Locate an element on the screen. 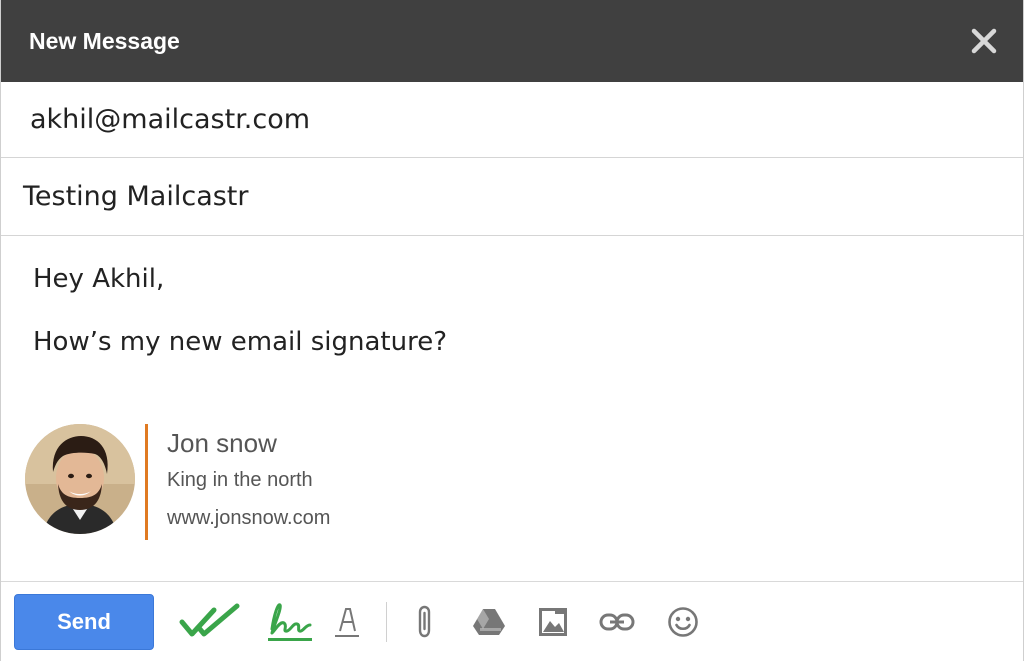 This screenshot has height=661, width=1024. signature-website: www.jonsnow.com is located at coordinates (248, 518).